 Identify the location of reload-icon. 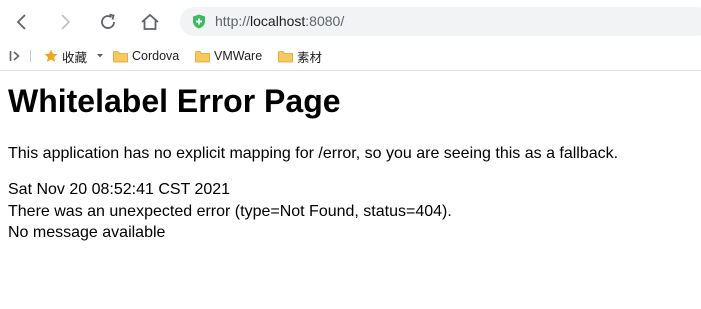
(108, 21).